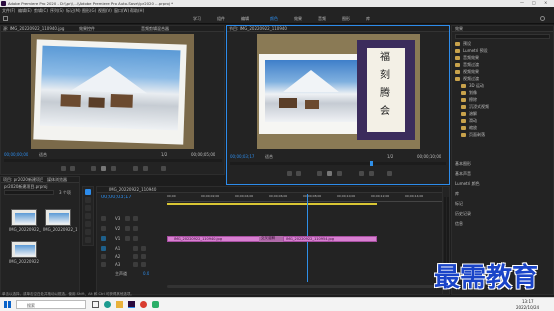  I want to click on effects-item: 音频效果, so click(503, 58).